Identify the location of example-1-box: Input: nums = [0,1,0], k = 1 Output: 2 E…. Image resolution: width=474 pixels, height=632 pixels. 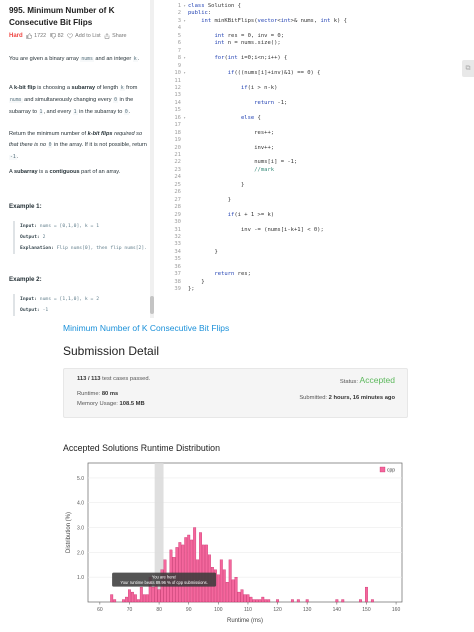
(80, 238).